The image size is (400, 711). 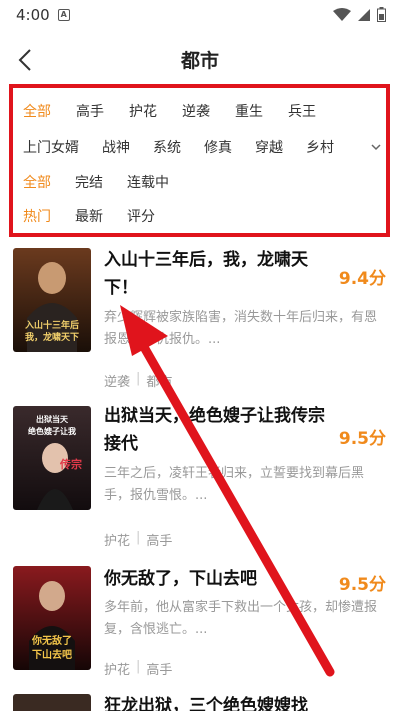 I want to click on book-title: 狂龙出狱，三个绝色嫂嫂找, so click(x=218, y=701).